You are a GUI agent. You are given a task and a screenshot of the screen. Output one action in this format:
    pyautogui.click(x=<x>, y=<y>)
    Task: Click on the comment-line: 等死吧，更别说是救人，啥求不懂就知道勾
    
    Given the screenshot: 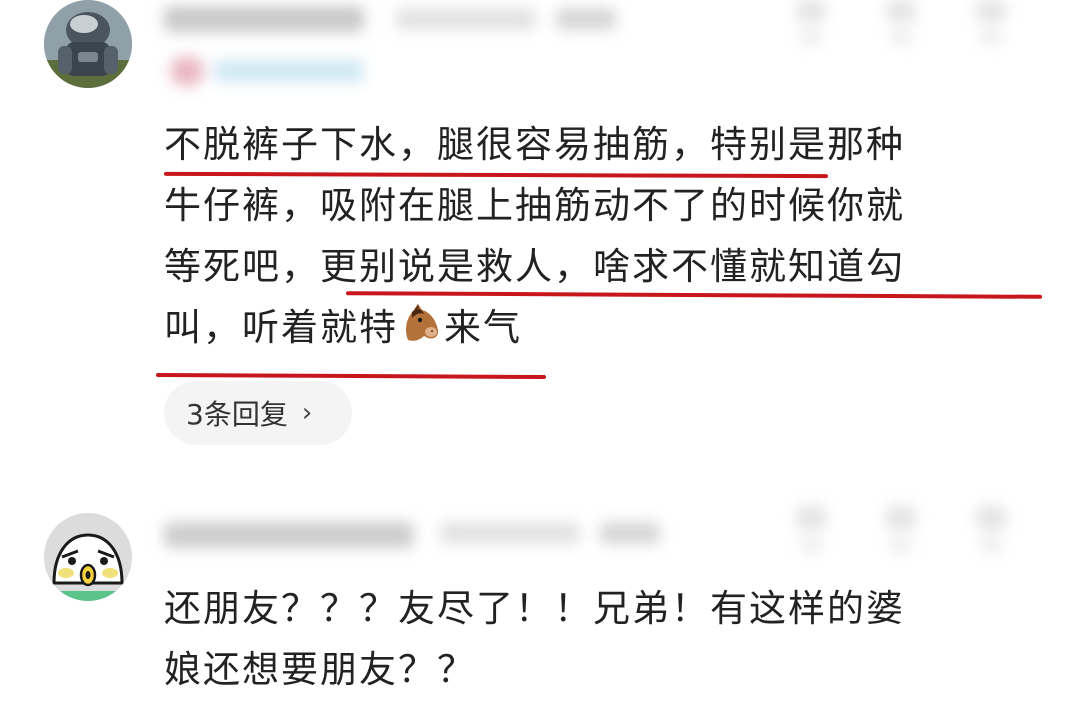 What is the action you would take?
    pyautogui.click(x=534, y=266)
    